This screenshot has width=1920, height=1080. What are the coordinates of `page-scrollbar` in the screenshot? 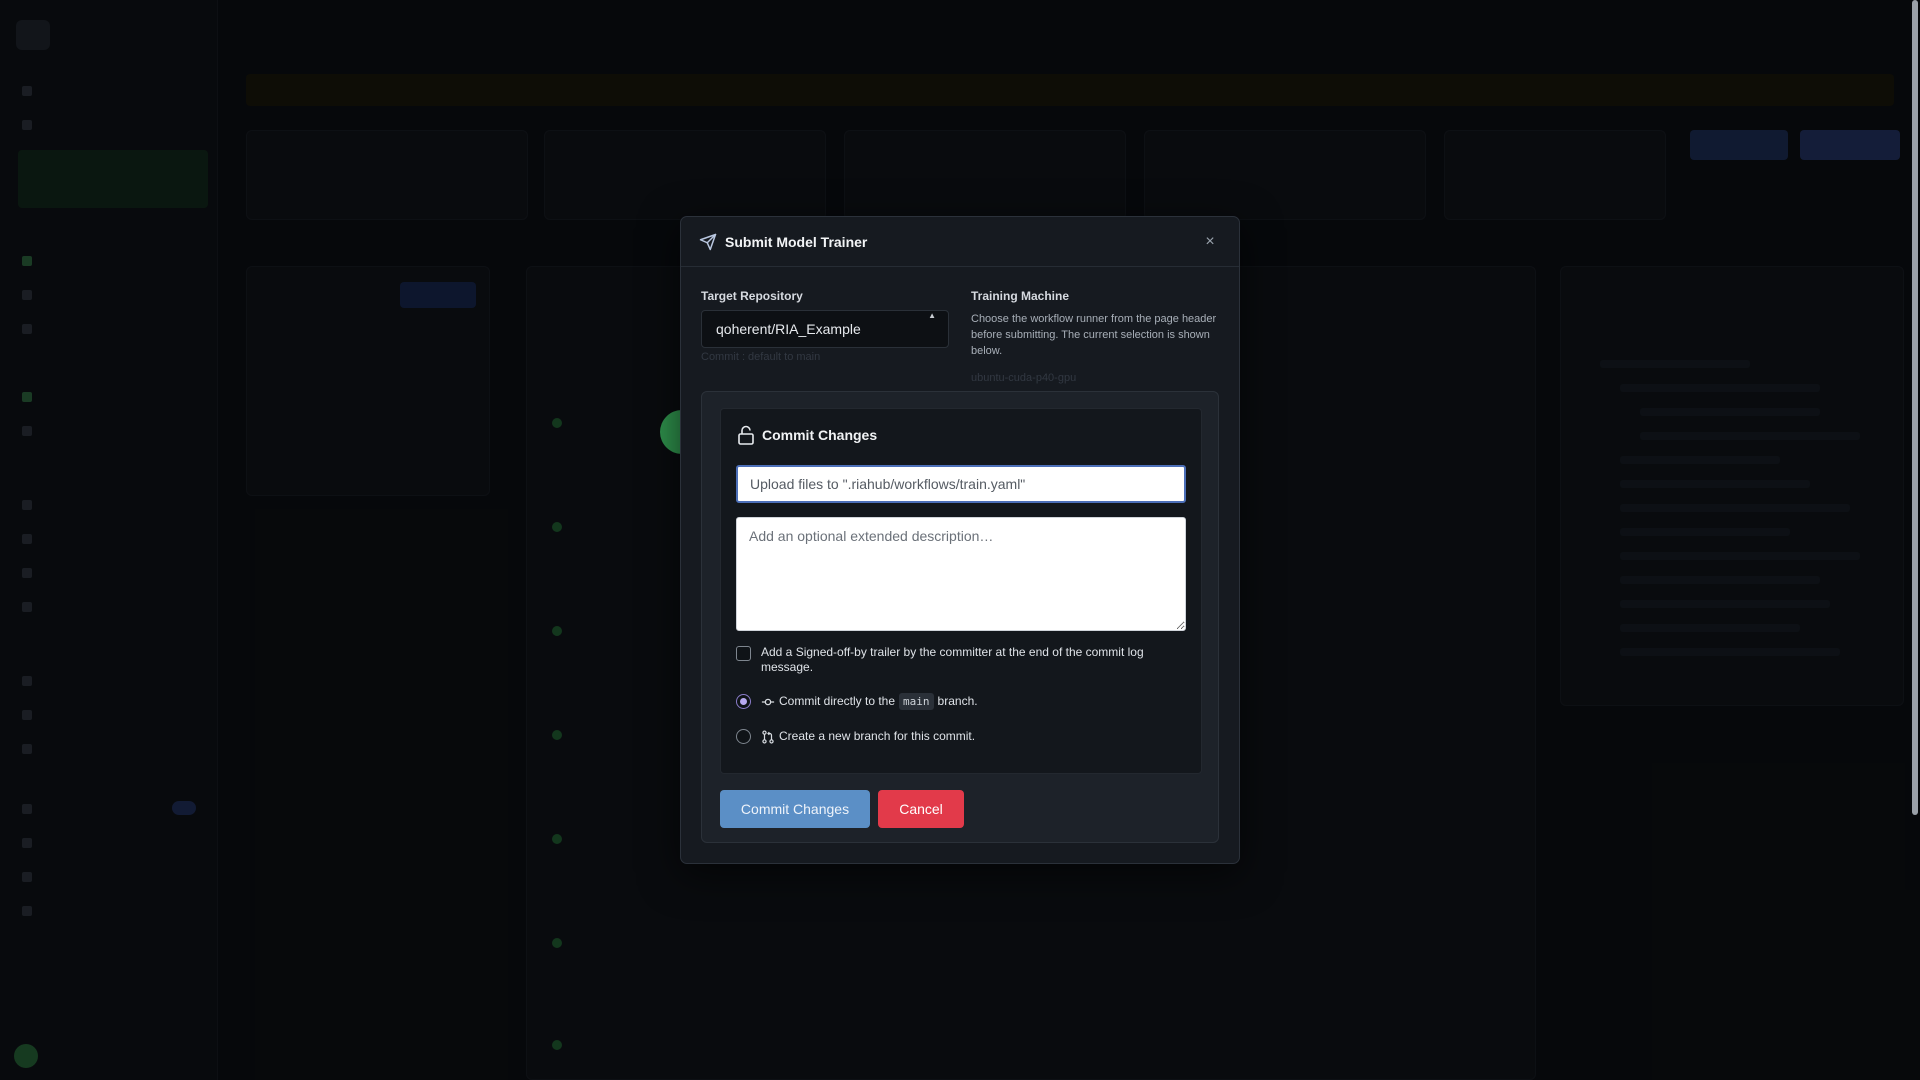 It's located at (1915, 407).